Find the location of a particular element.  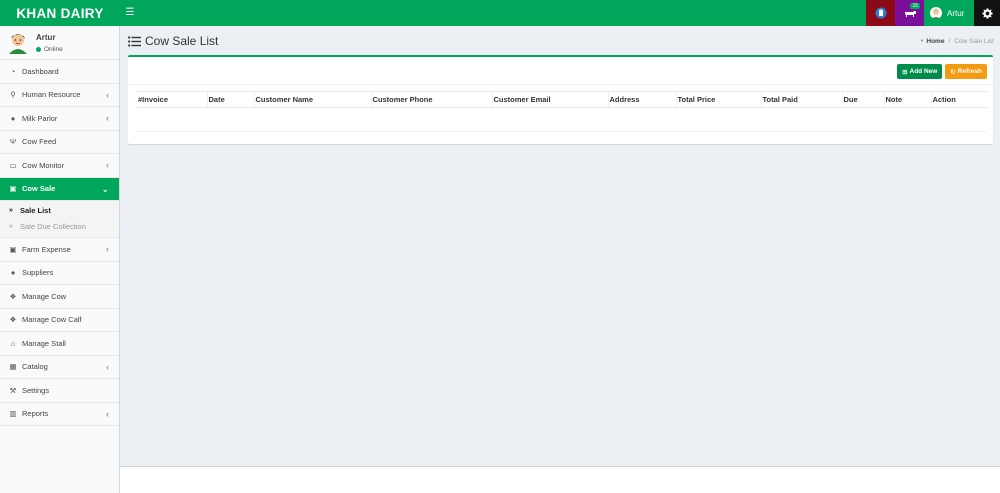

column-header-date: Date is located at coordinates (230, 99).